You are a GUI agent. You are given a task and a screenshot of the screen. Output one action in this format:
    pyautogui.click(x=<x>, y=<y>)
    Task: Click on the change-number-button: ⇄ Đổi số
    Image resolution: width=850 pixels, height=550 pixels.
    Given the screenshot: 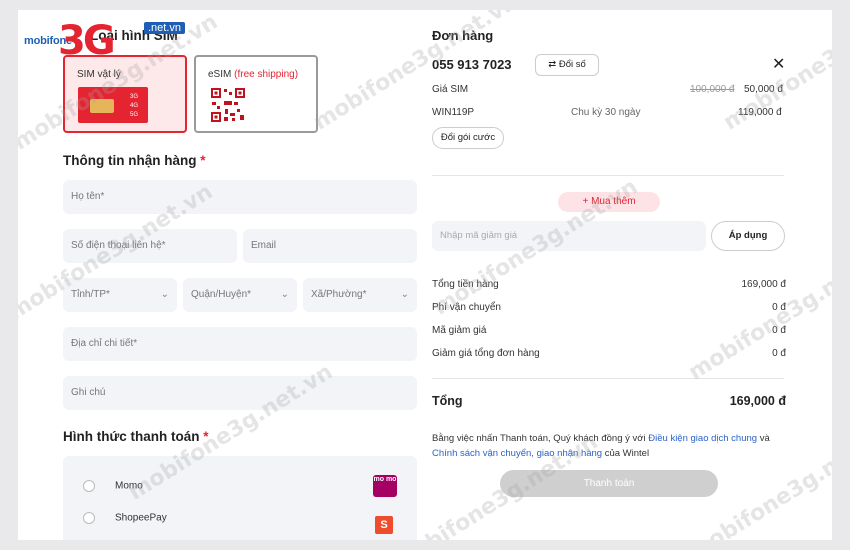 What is the action you would take?
    pyautogui.click(x=567, y=65)
    